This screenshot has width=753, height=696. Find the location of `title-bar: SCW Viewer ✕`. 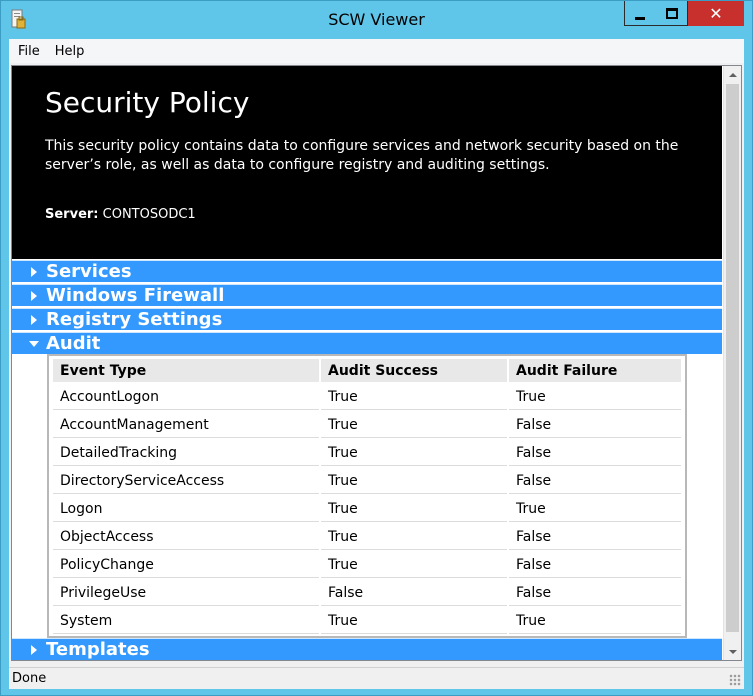

title-bar: SCW Viewer ✕ is located at coordinates (376, 20).